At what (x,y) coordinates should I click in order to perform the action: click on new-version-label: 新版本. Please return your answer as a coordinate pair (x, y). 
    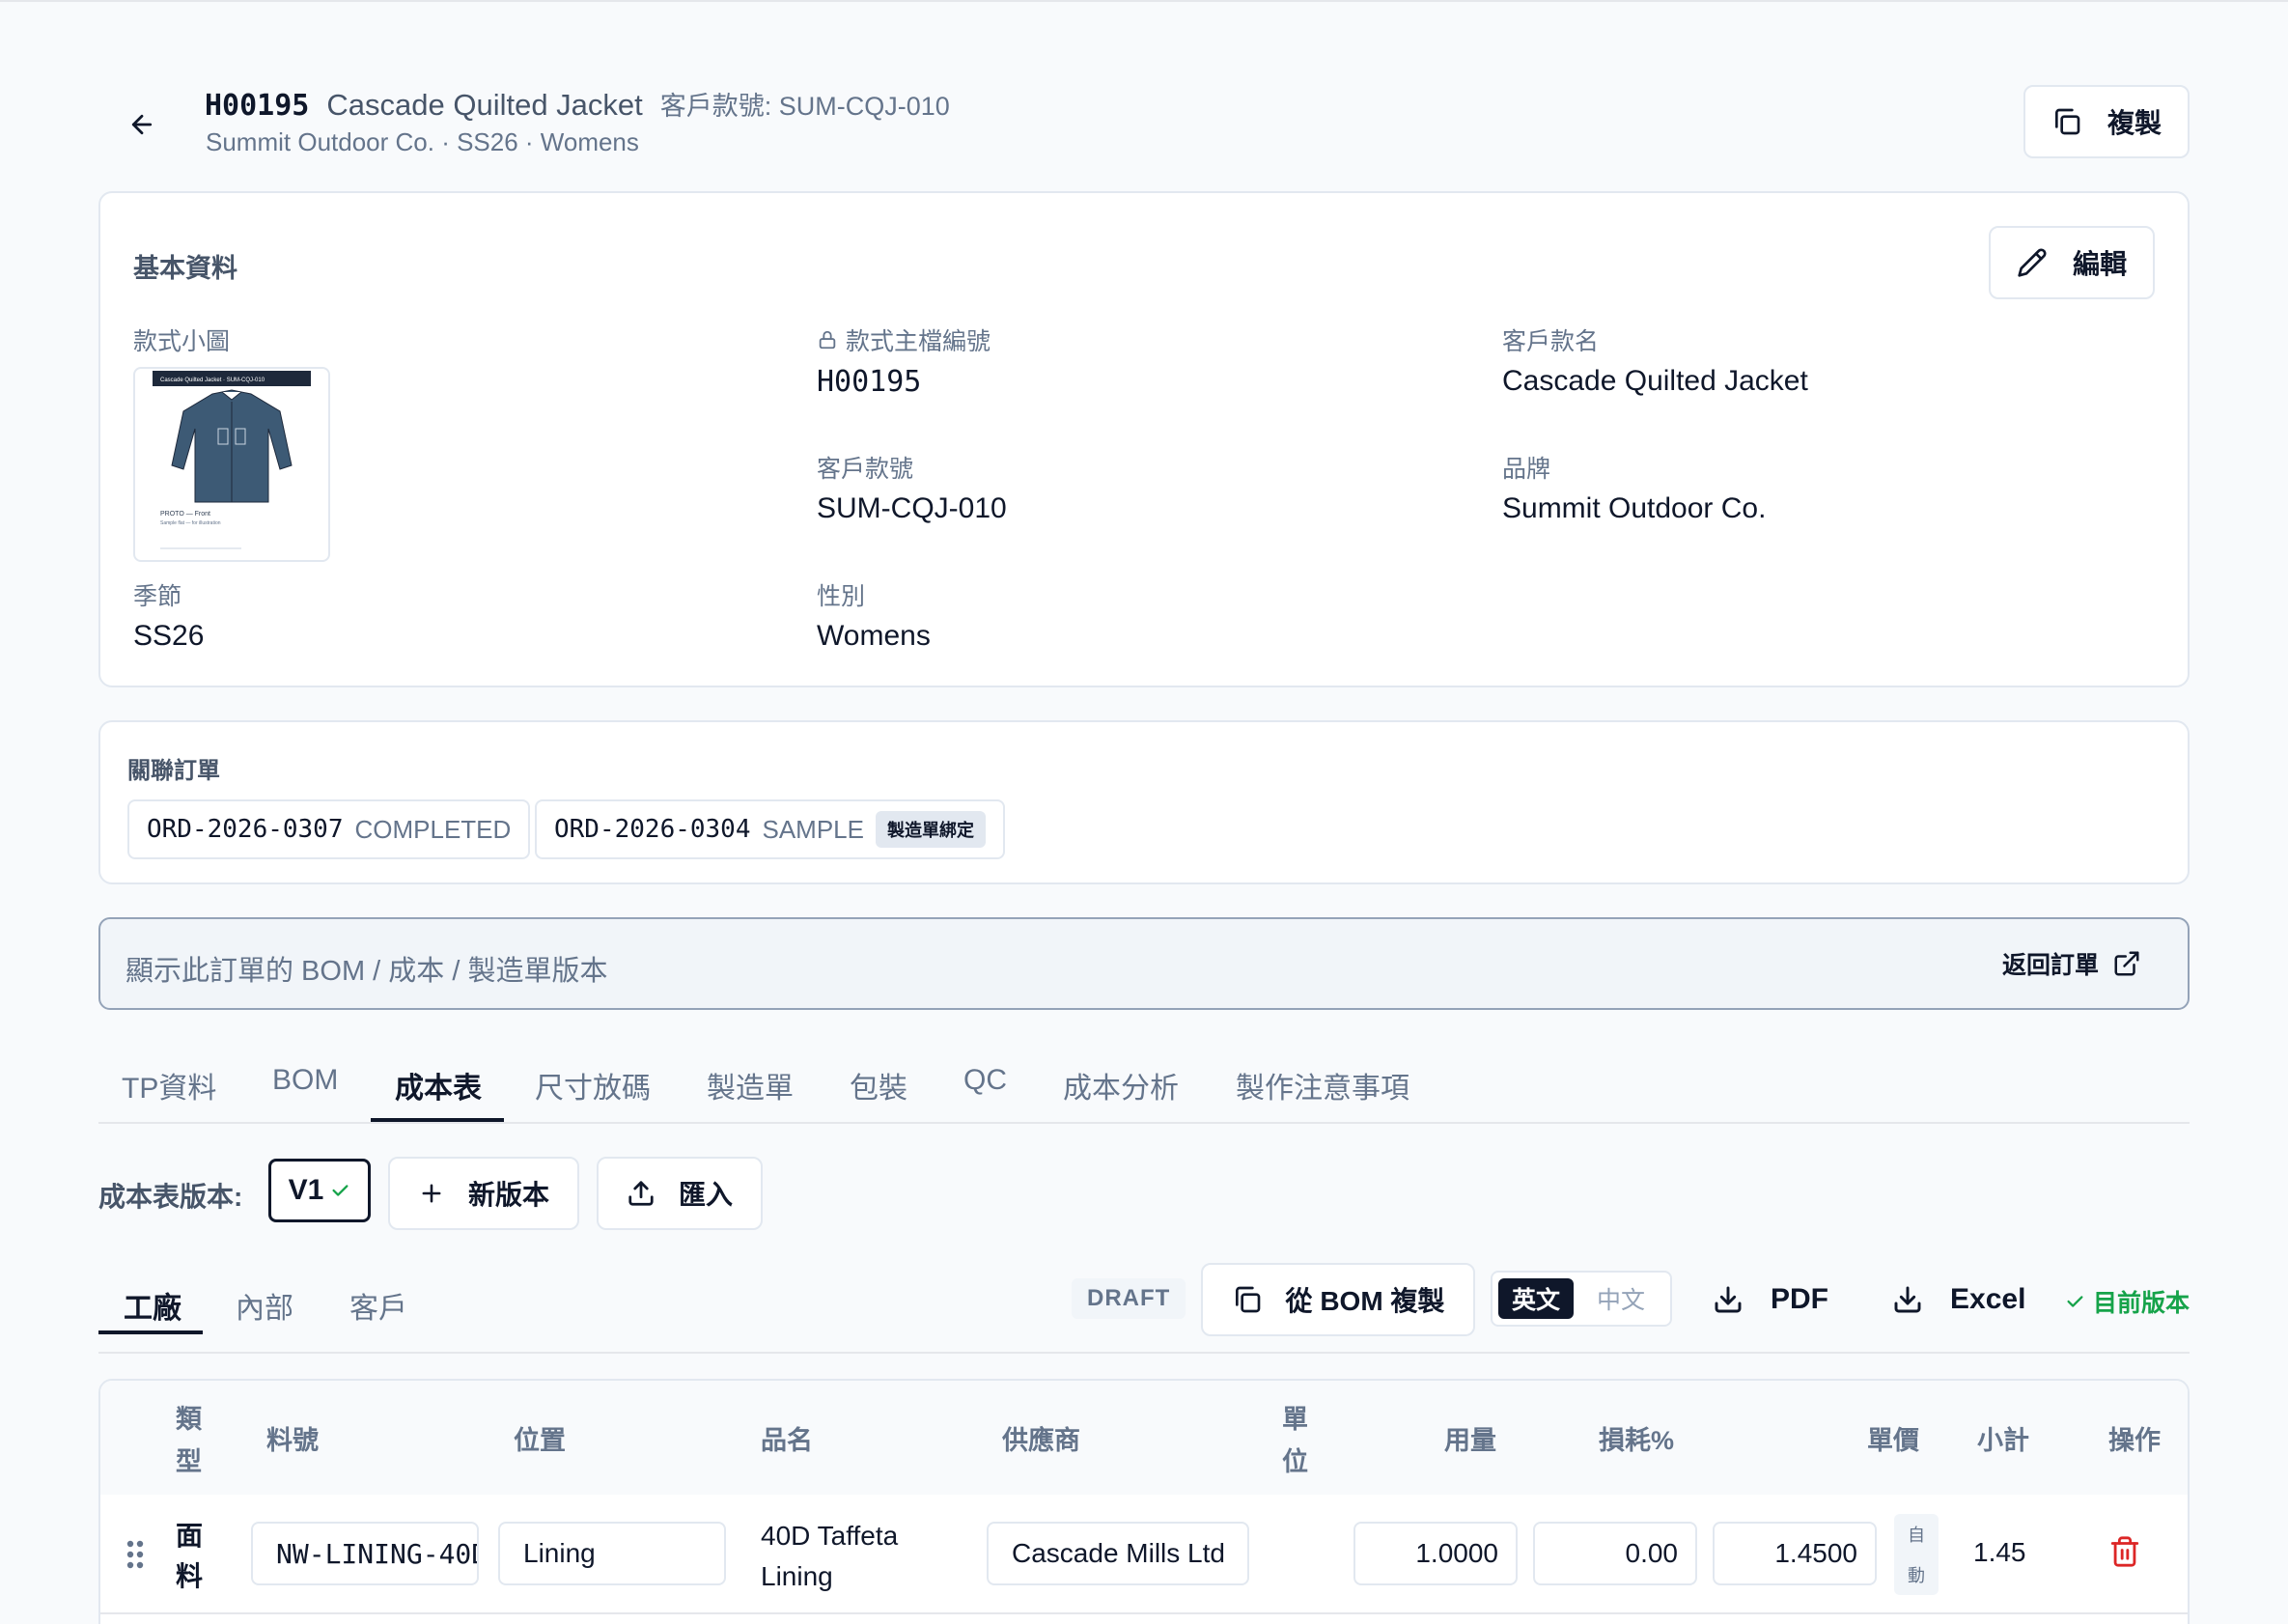
    Looking at the image, I should click on (508, 1195).